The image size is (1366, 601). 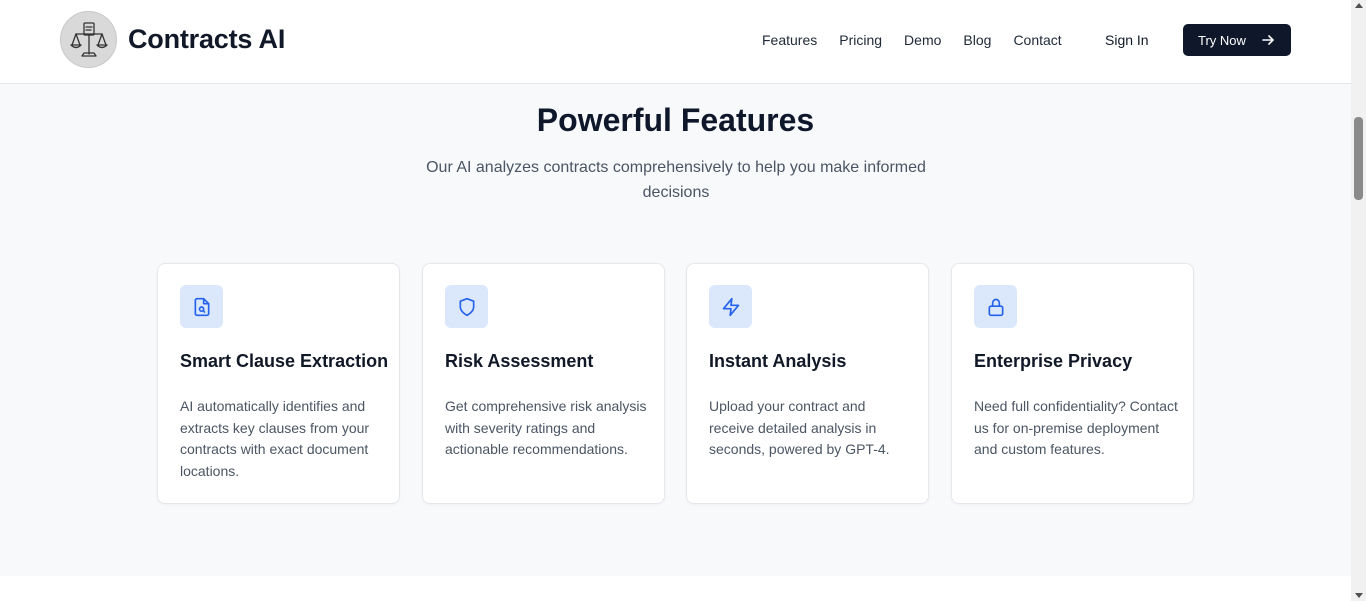 I want to click on main-nav: Features Pricing Demo Blog Contact, so click(x=923, y=40).